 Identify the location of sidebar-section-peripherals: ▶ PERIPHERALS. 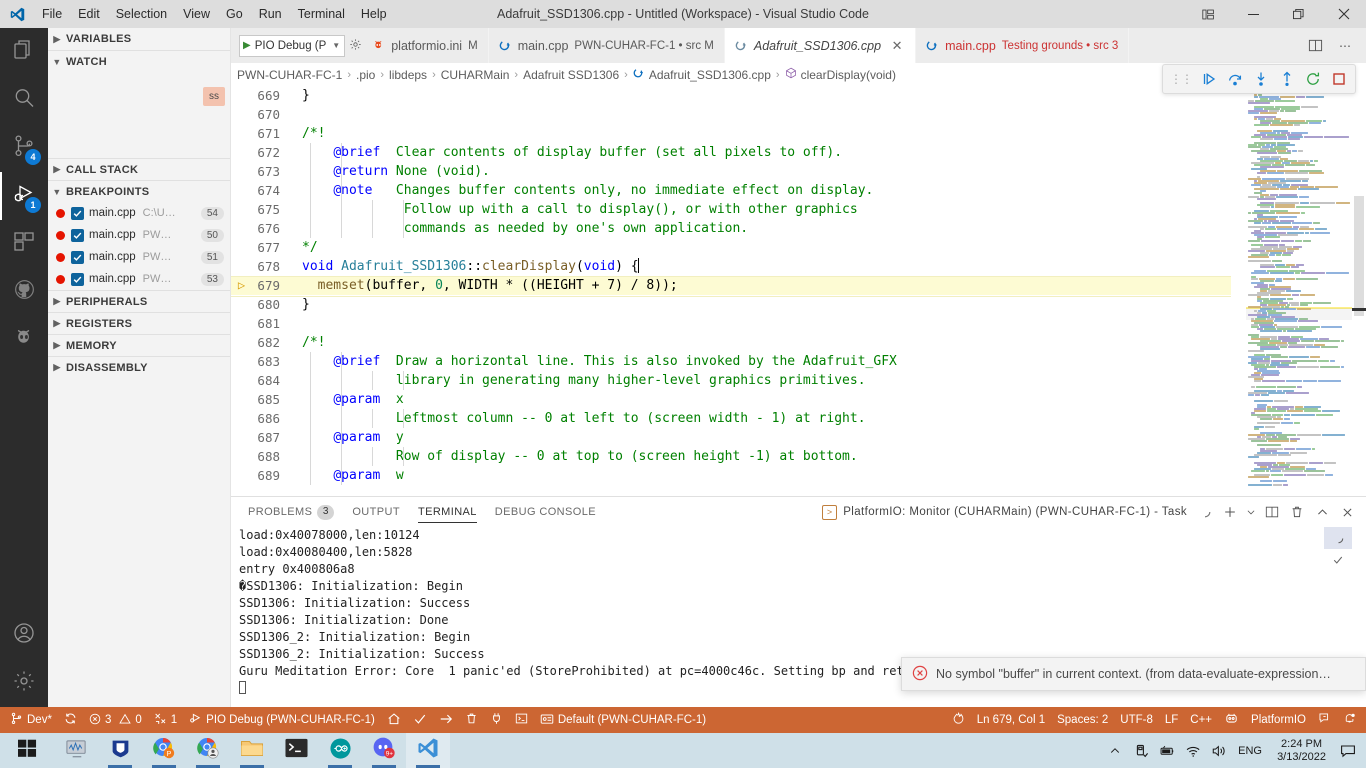
(139, 301).